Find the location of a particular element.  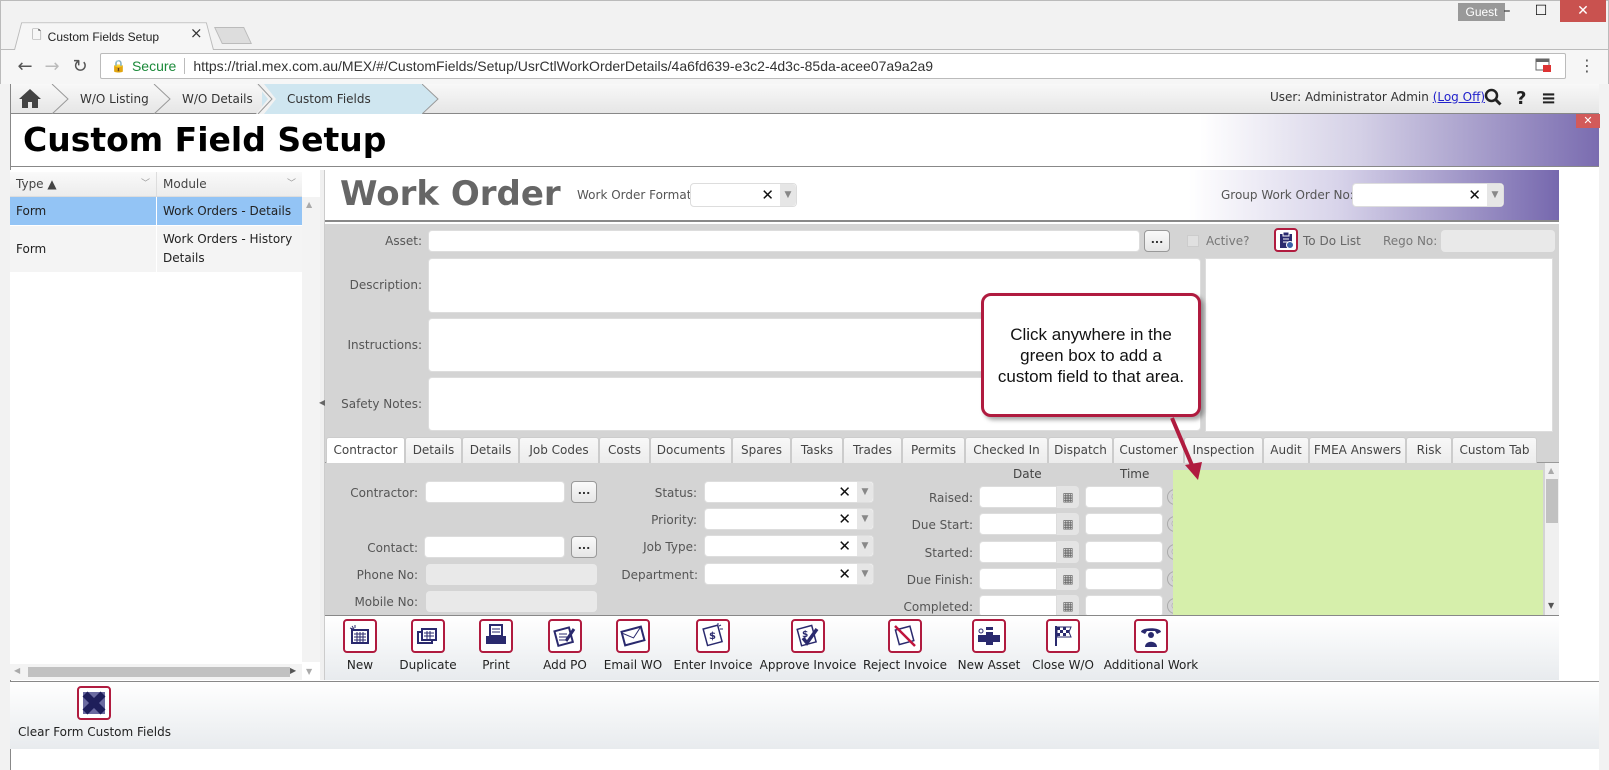

priority-select: ✕ ▼ is located at coordinates (789, 519).